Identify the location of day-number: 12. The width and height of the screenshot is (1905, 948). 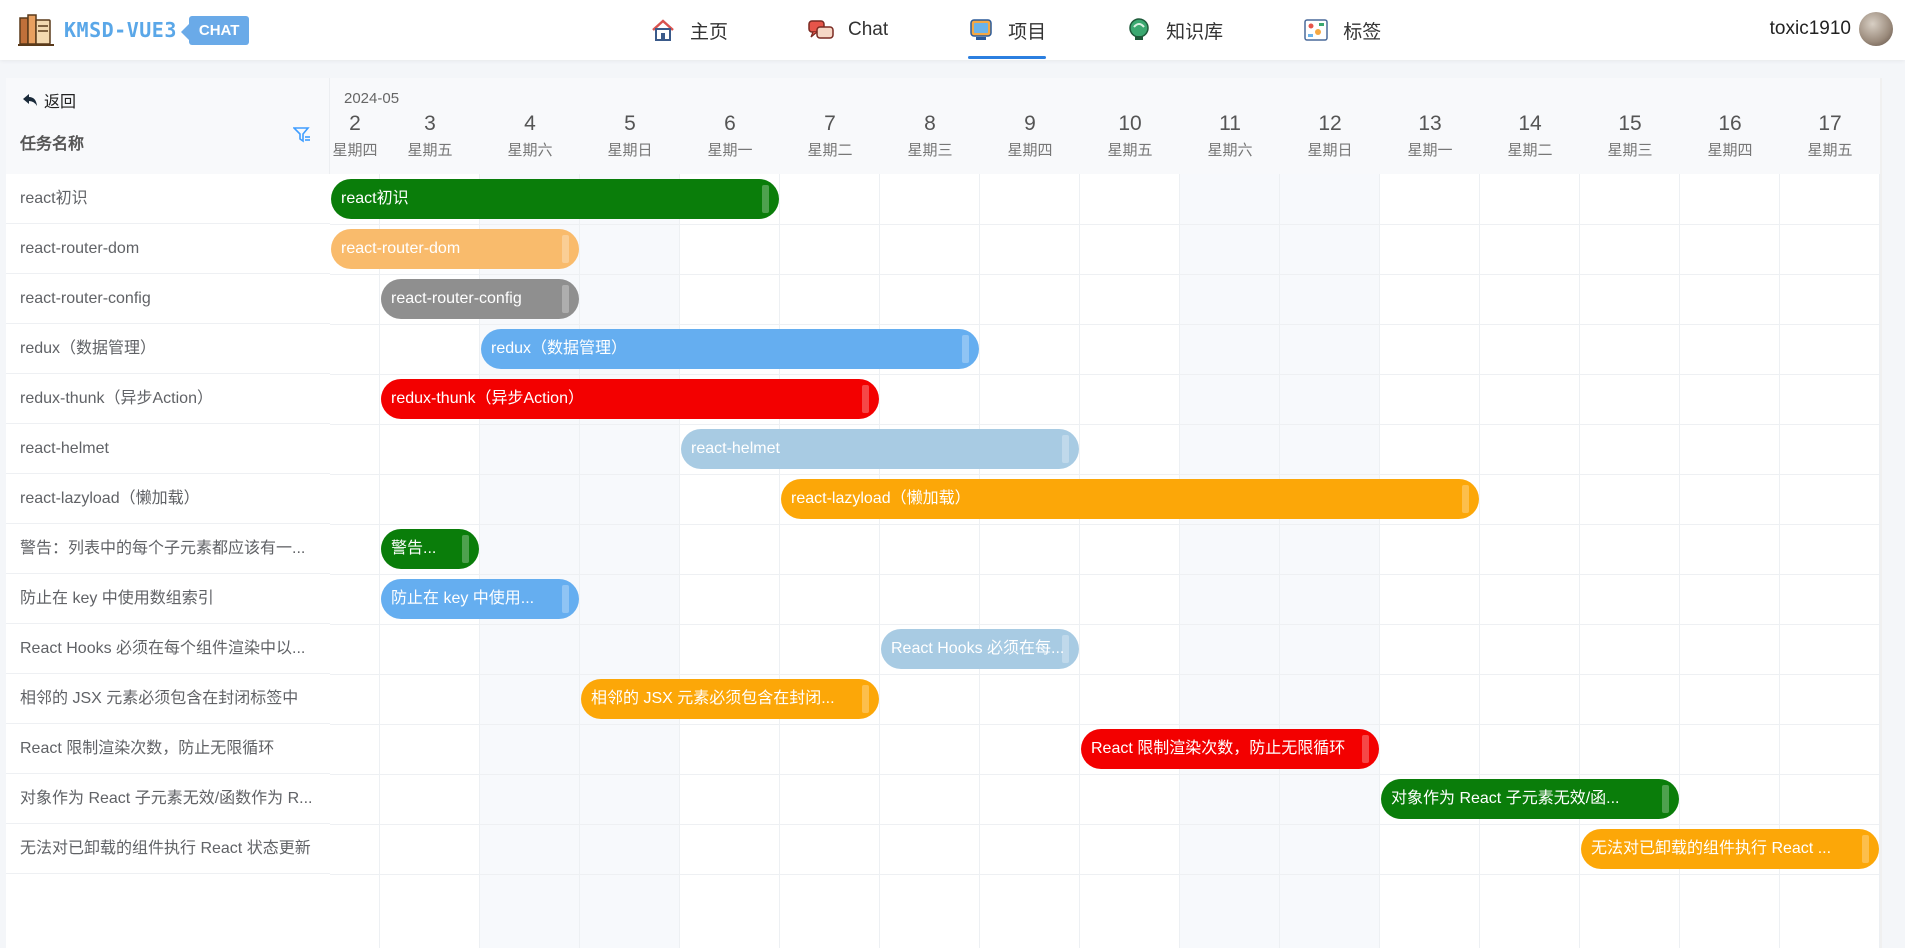
(1330, 123).